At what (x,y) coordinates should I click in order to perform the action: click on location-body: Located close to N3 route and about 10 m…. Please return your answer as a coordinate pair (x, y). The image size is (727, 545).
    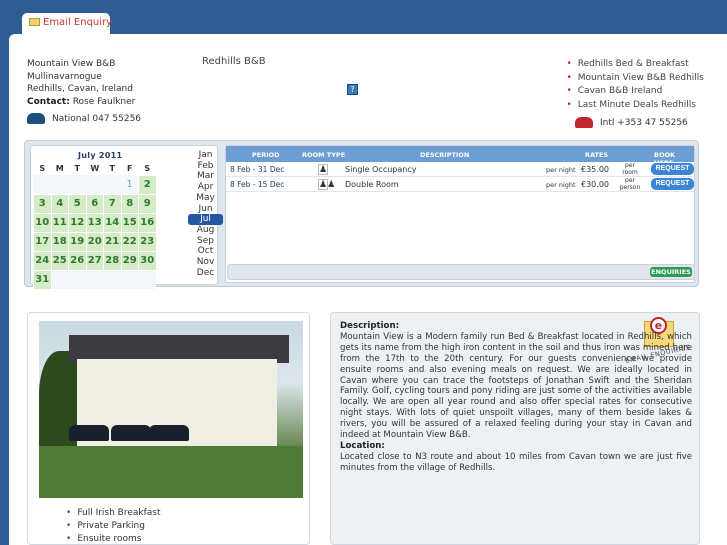
    Looking at the image, I should click on (516, 462).